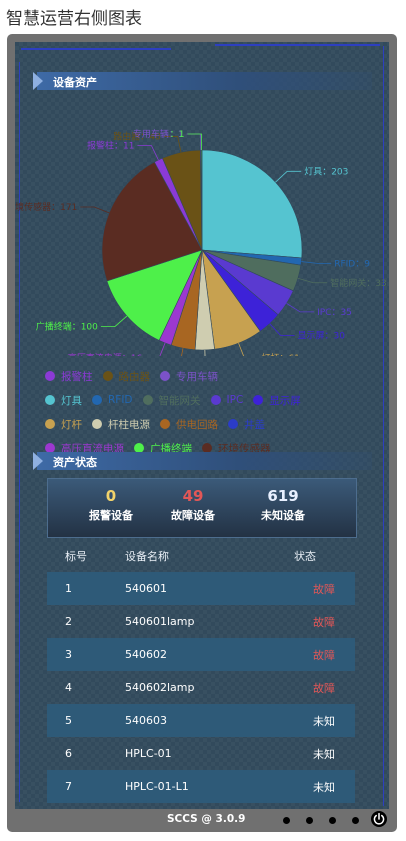 Image resolution: width=406 pixels, height=841 pixels. Describe the element at coordinates (68, 621) in the screenshot. I see `row-number: 2` at that location.